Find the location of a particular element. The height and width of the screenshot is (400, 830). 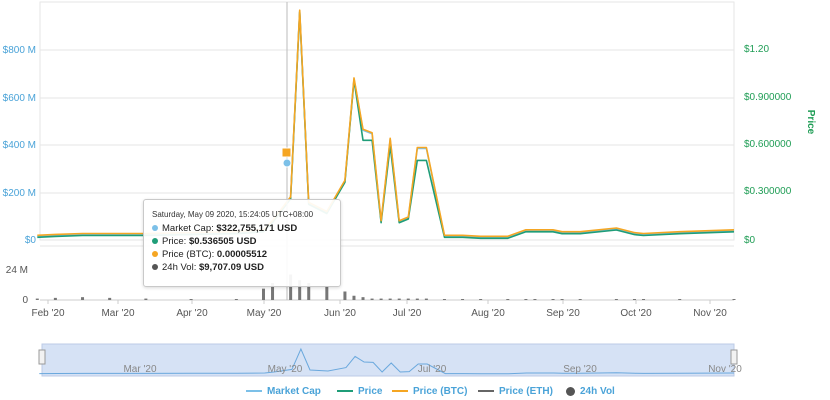

tooltip-row-price-btc: Price (BTC): 0.00005512 is located at coordinates (246, 255).